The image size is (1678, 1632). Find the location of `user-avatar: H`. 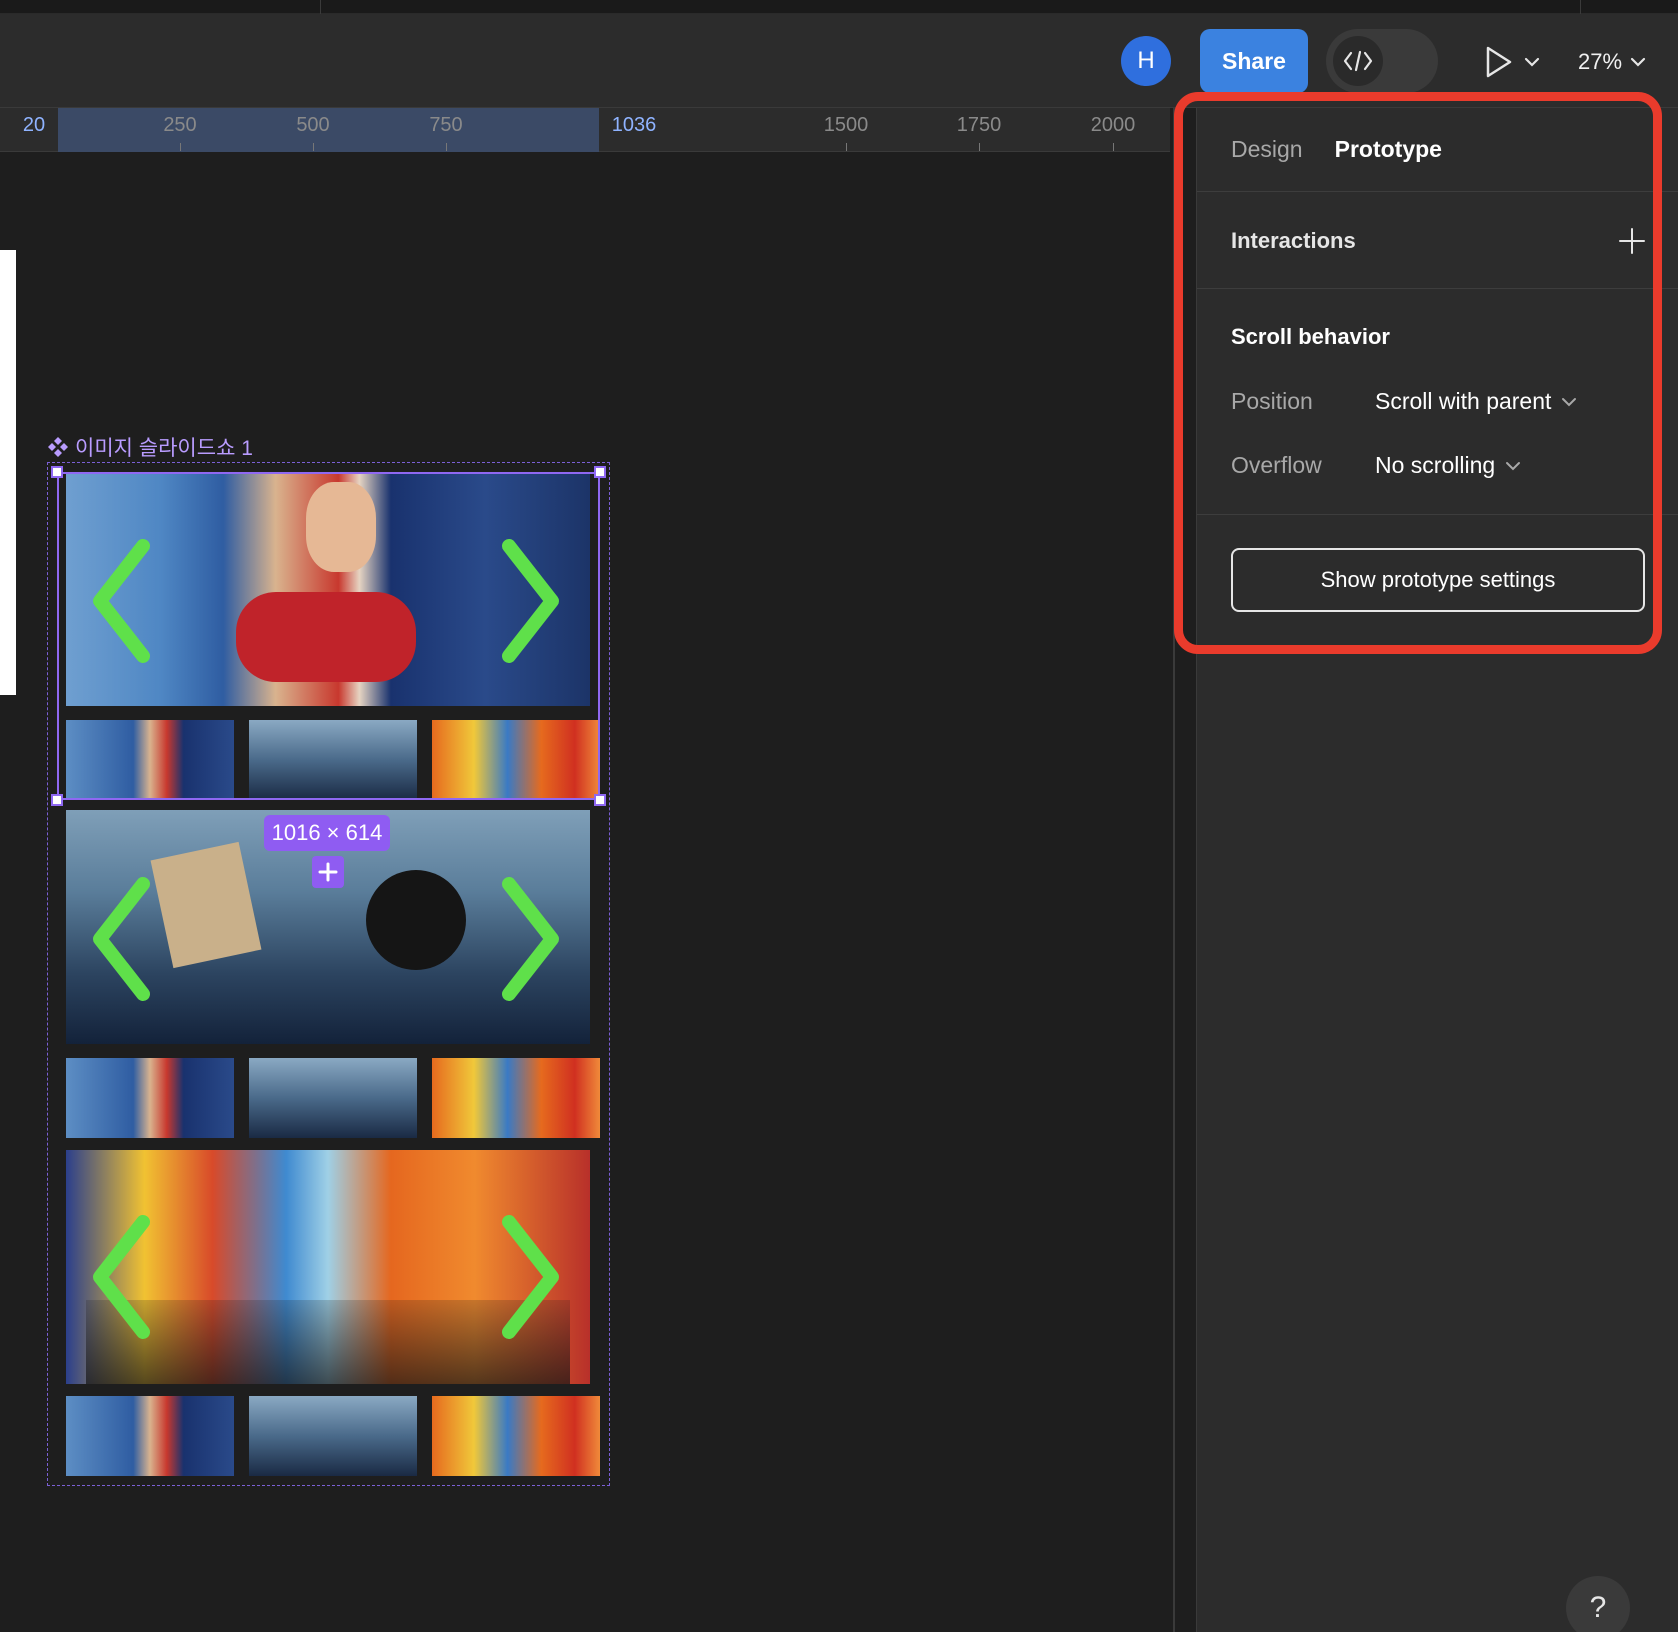

user-avatar: H is located at coordinates (1146, 61).